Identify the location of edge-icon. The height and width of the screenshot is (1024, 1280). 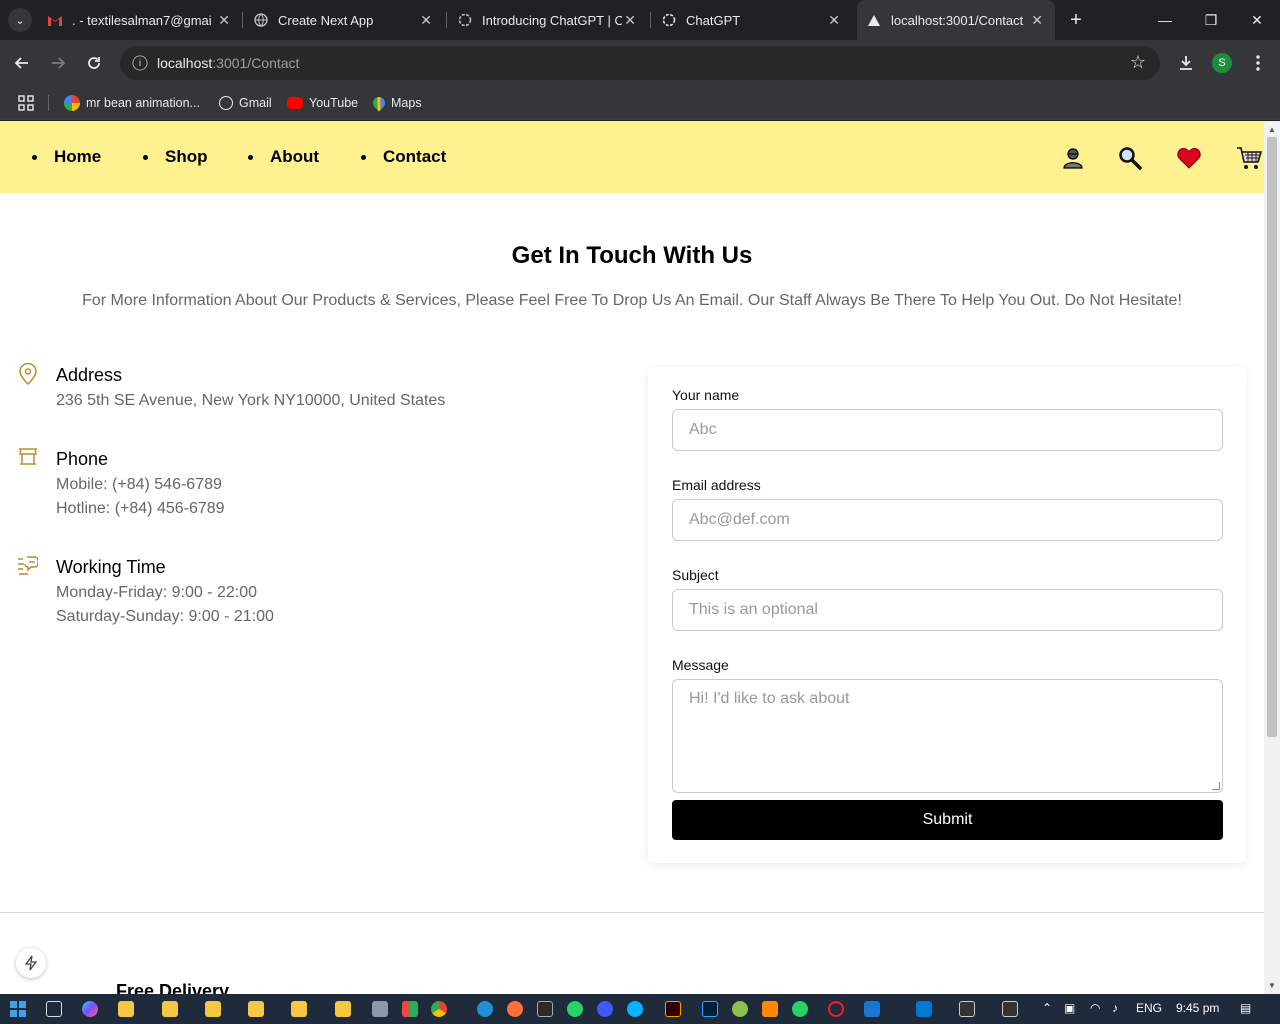
(485, 1009).